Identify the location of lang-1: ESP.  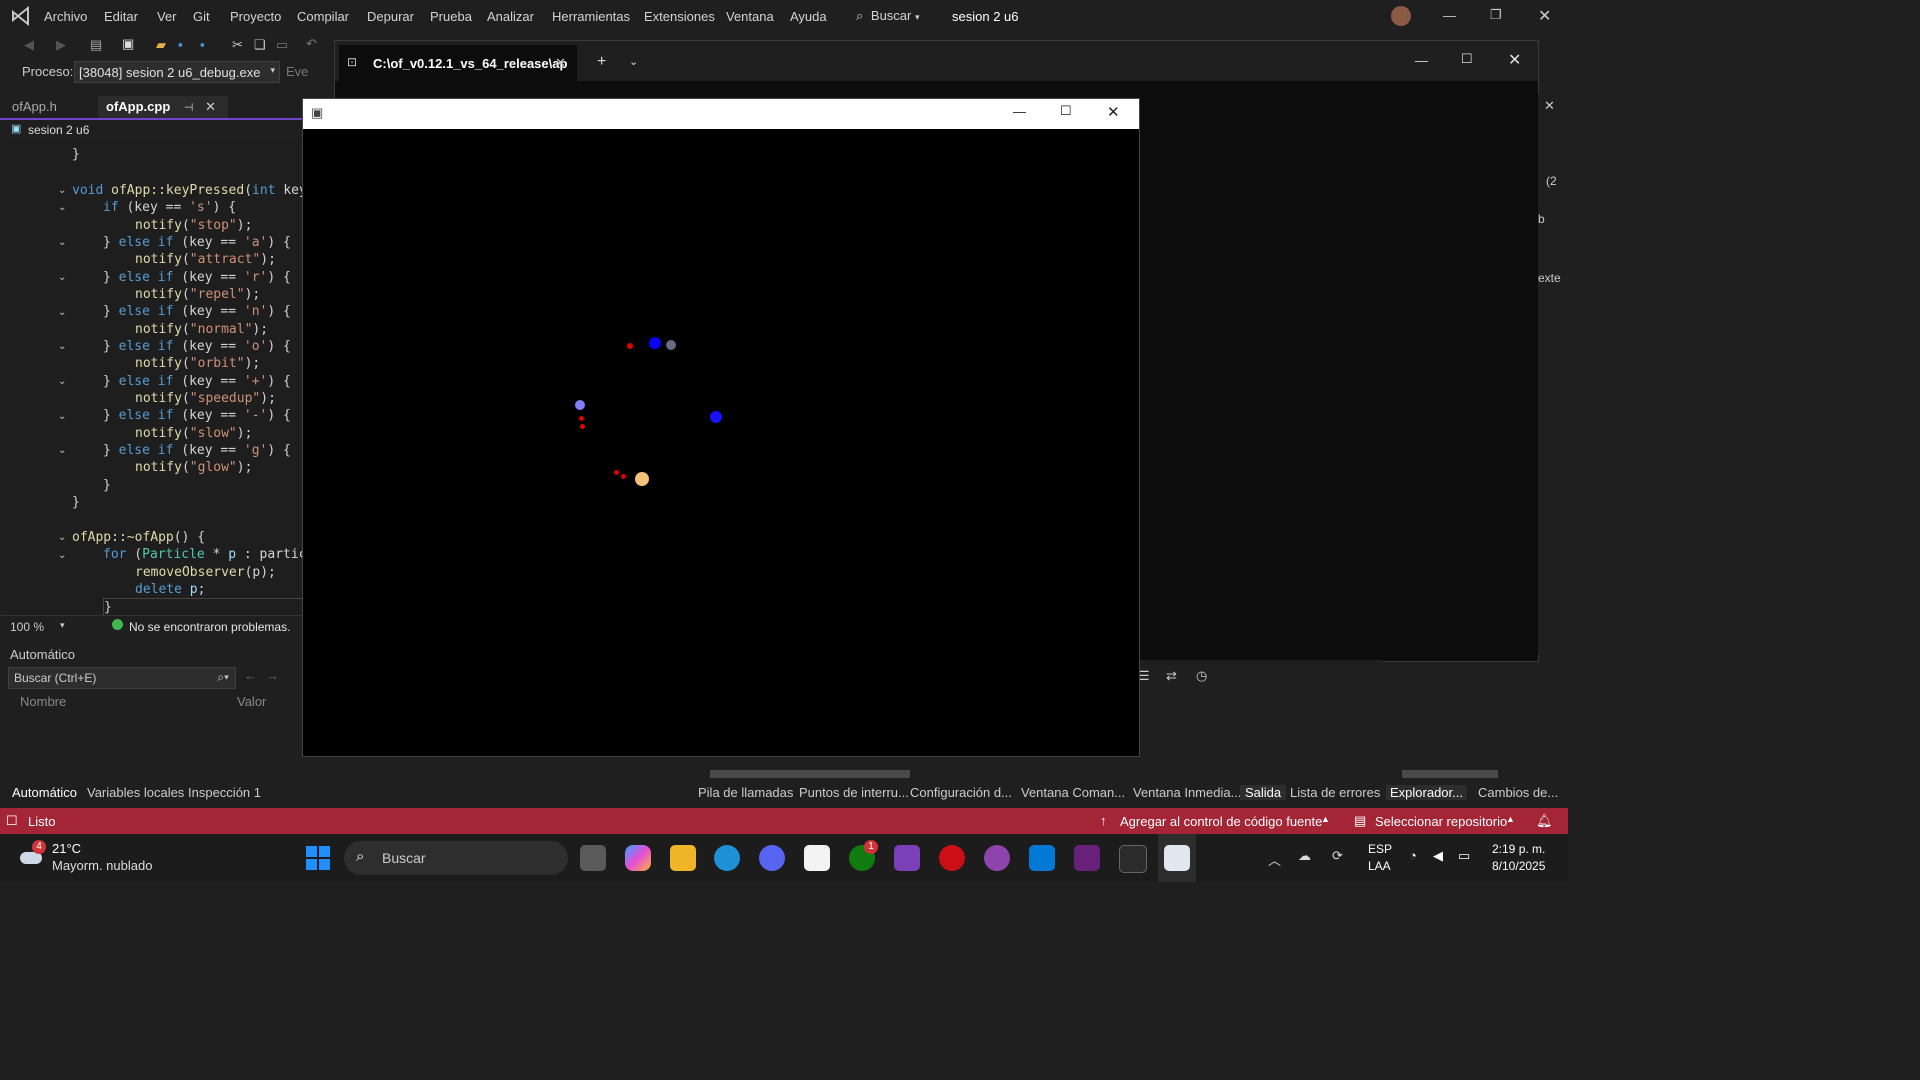
(1380, 849).